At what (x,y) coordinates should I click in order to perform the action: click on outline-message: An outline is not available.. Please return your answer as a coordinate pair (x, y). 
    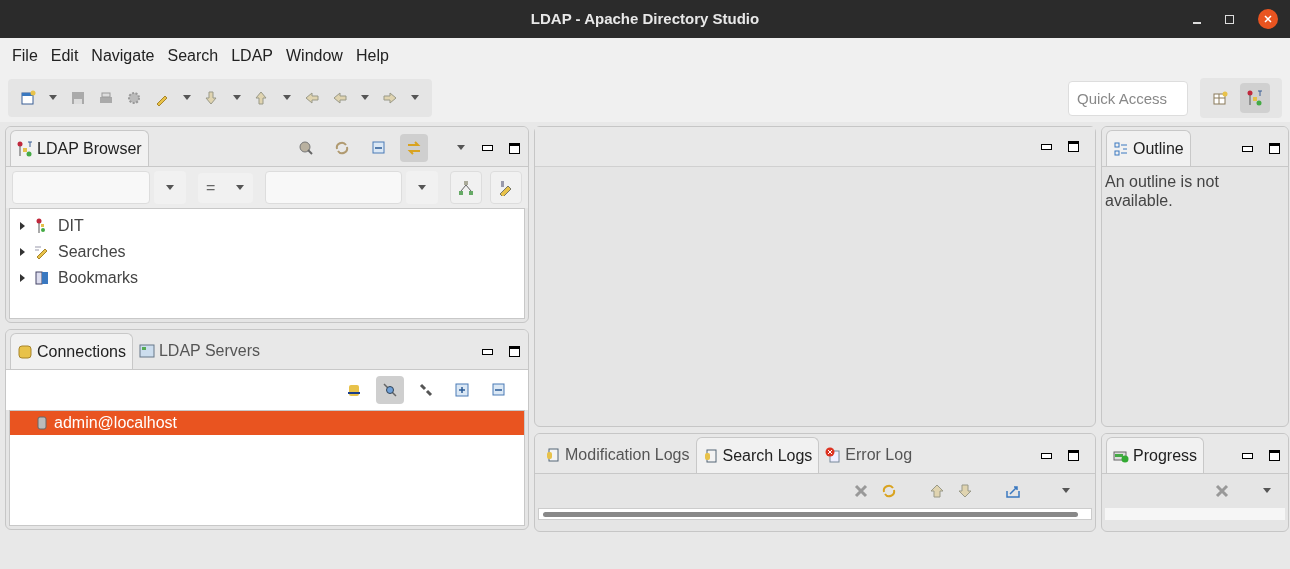
    Looking at the image, I should click on (1162, 191).